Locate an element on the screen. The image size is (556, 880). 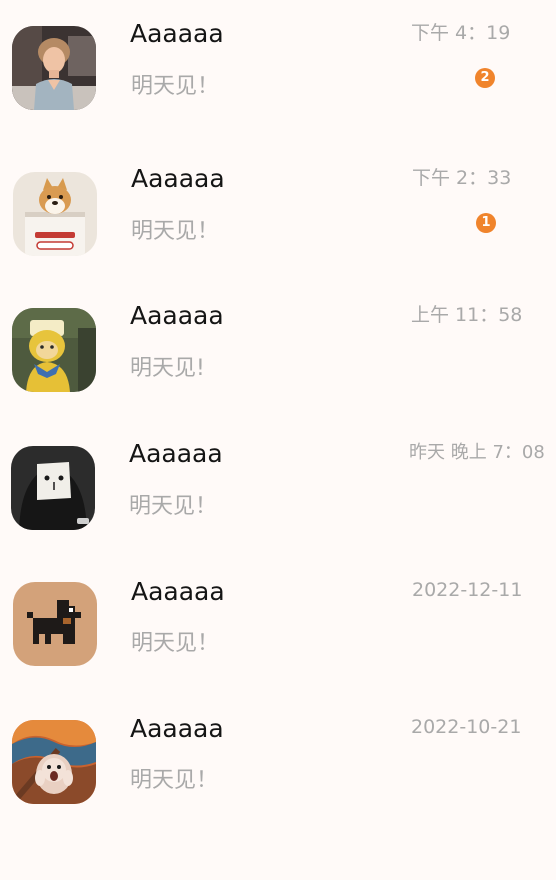
chat-item: Aaaaaa 明天见！ 下午 4：19 2 is located at coordinates (278, 60).